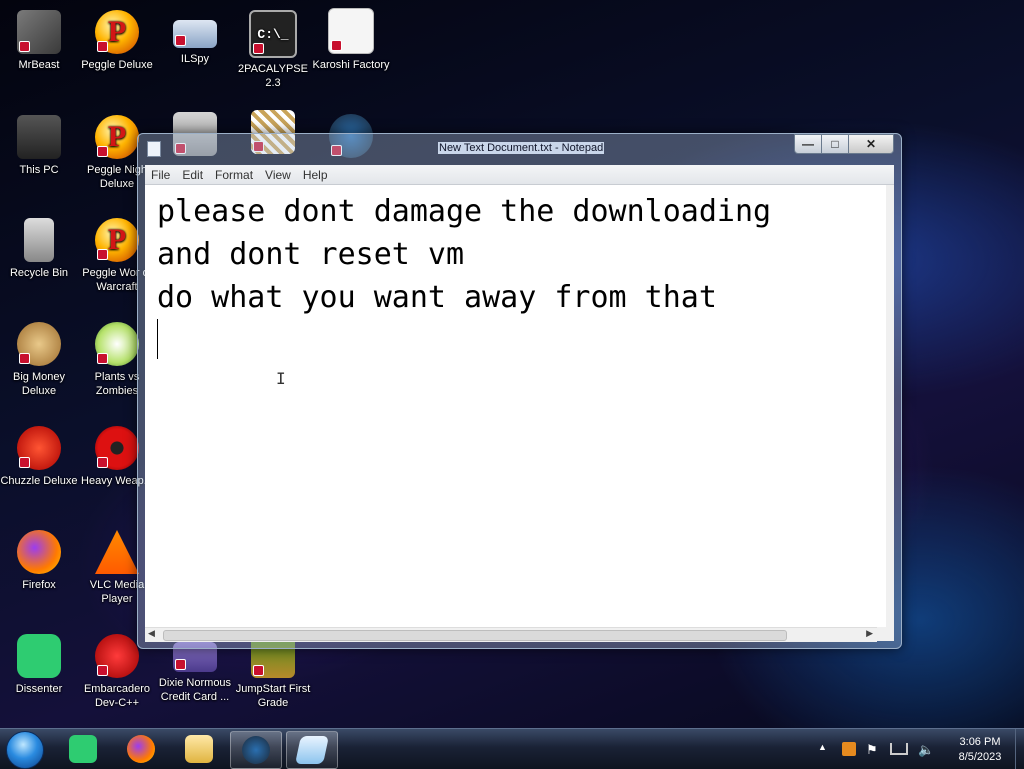 This screenshot has height=769, width=1024. I want to click on steam-icon, so click(256, 750).